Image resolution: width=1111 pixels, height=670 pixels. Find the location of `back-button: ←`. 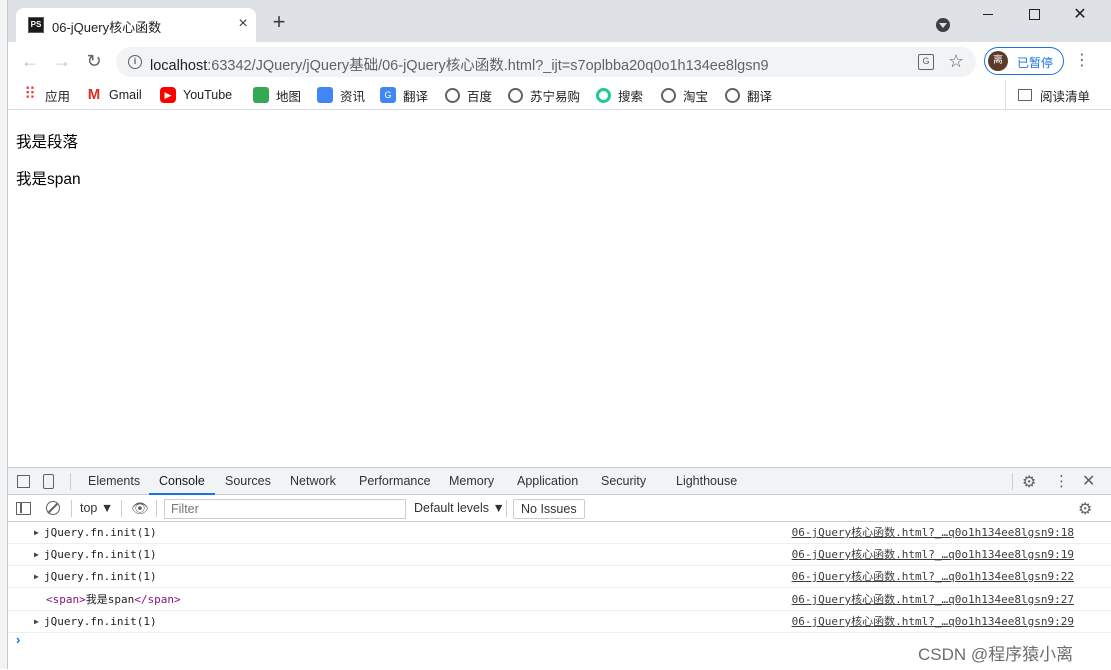

back-button: ← is located at coordinates (30, 62).